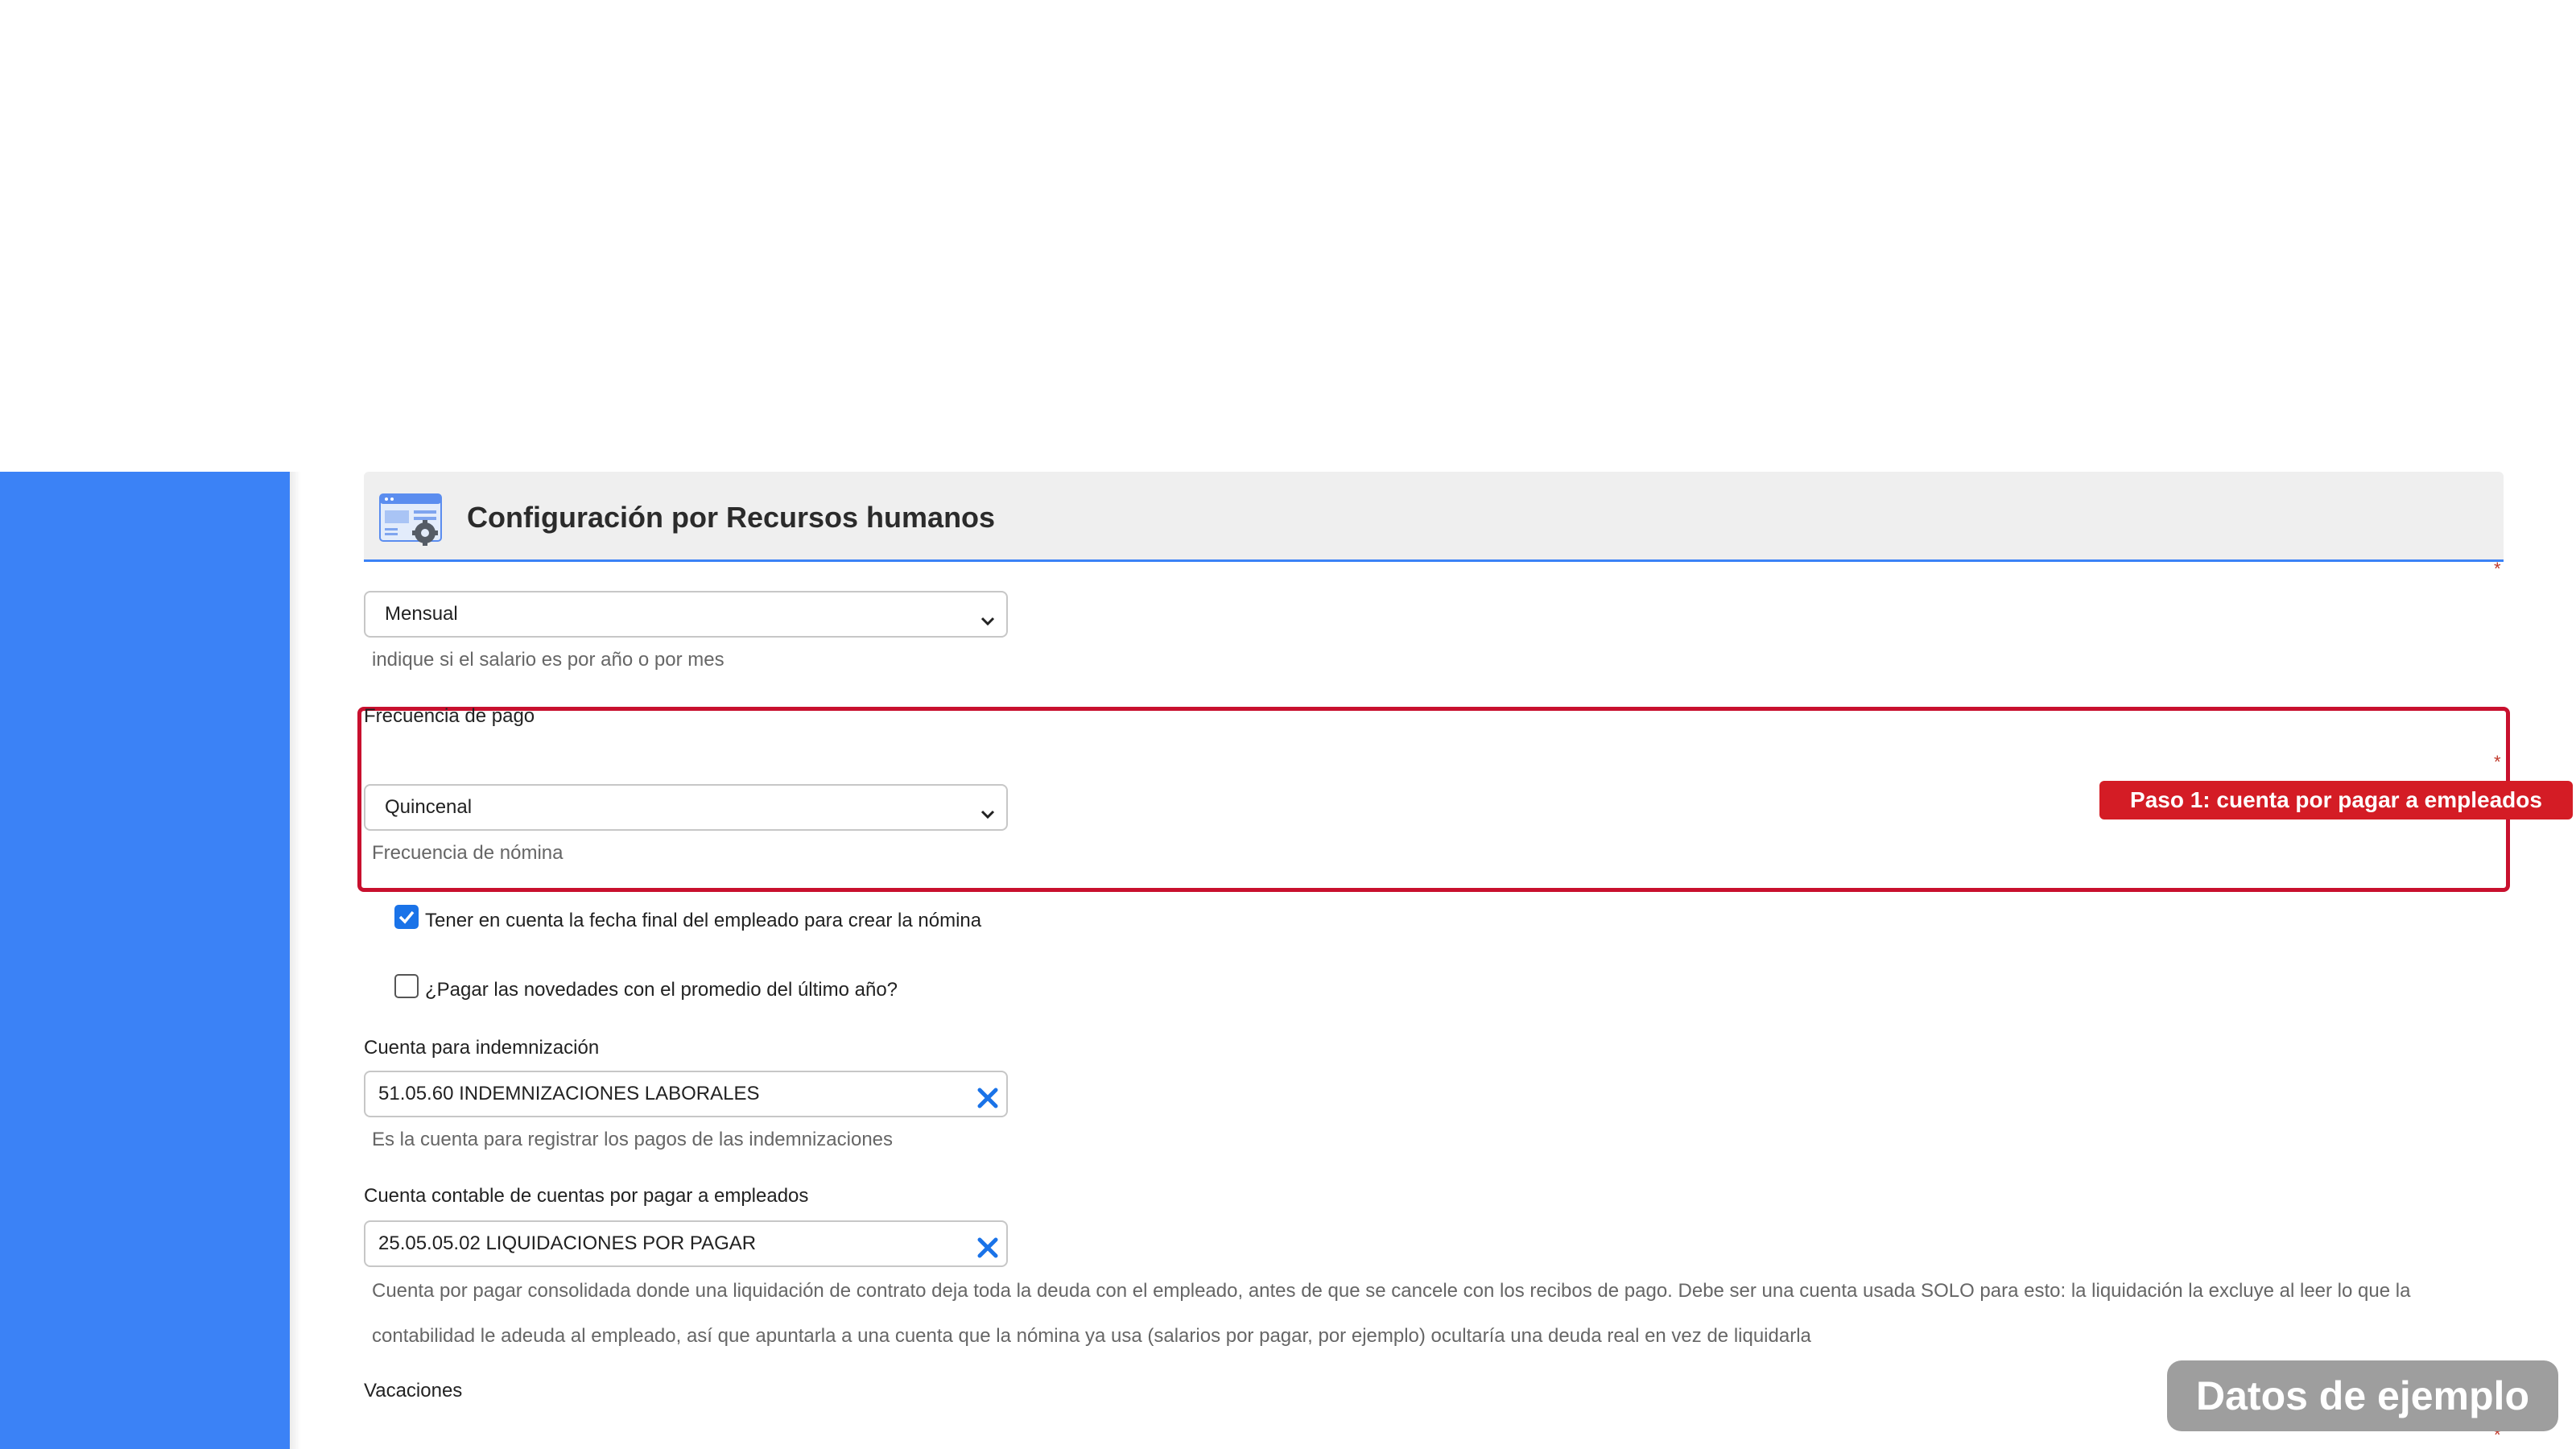  What do you see at coordinates (406, 986) in the screenshot?
I see `average-novelties-checkbox` at bounding box center [406, 986].